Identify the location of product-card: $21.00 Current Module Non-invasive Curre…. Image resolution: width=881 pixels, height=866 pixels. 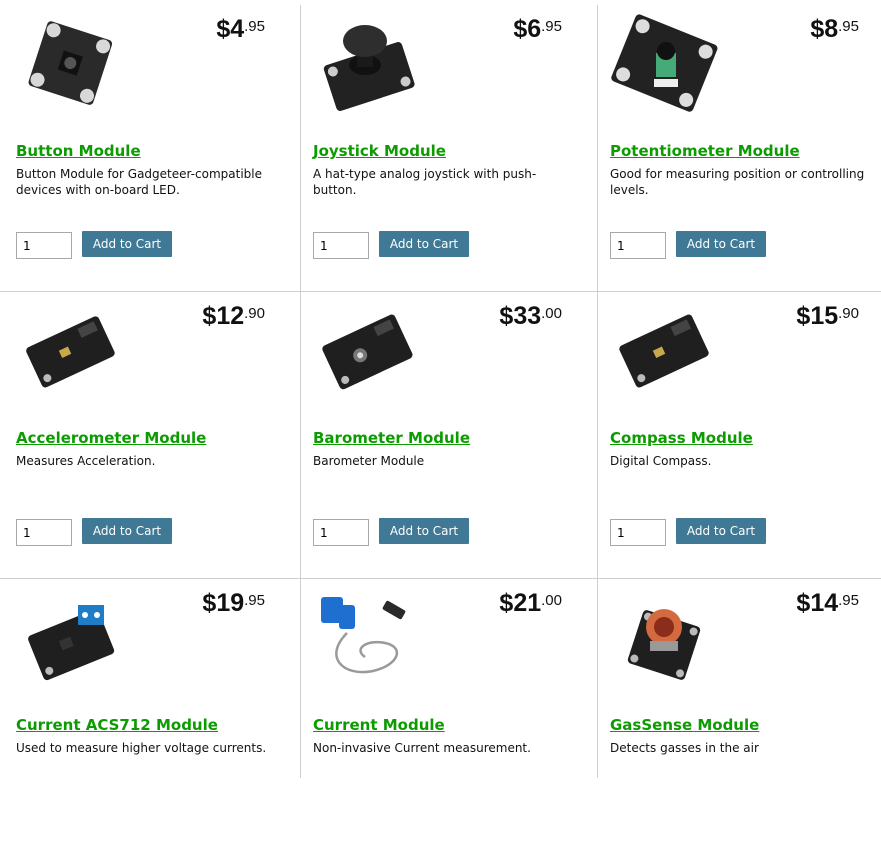
(445, 722).